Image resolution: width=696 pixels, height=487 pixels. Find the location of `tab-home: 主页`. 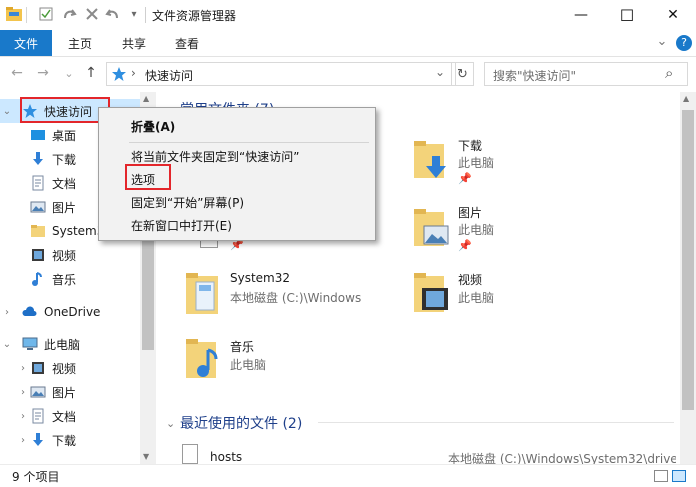

tab-home: 主页 is located at coordinates (80, 43).